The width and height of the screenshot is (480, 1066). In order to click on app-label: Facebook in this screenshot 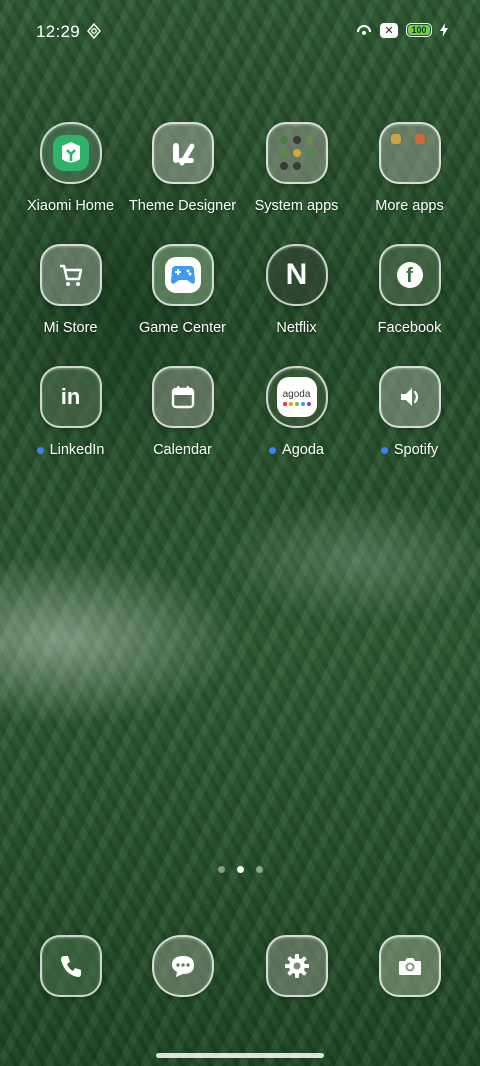, I will do `click(409, 328)`.